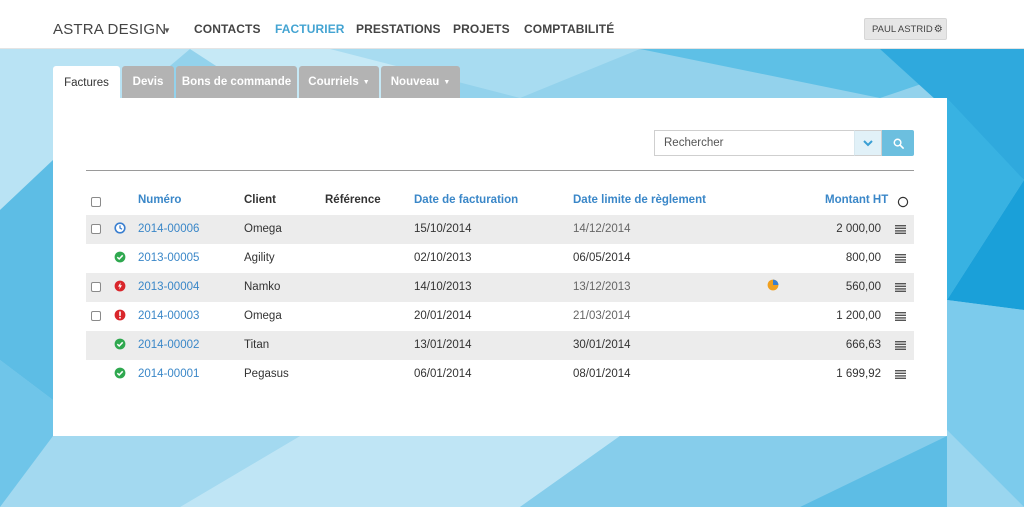 The image size is (1024, 507). I want to click on tab-label: Factures, so click(86, 82).